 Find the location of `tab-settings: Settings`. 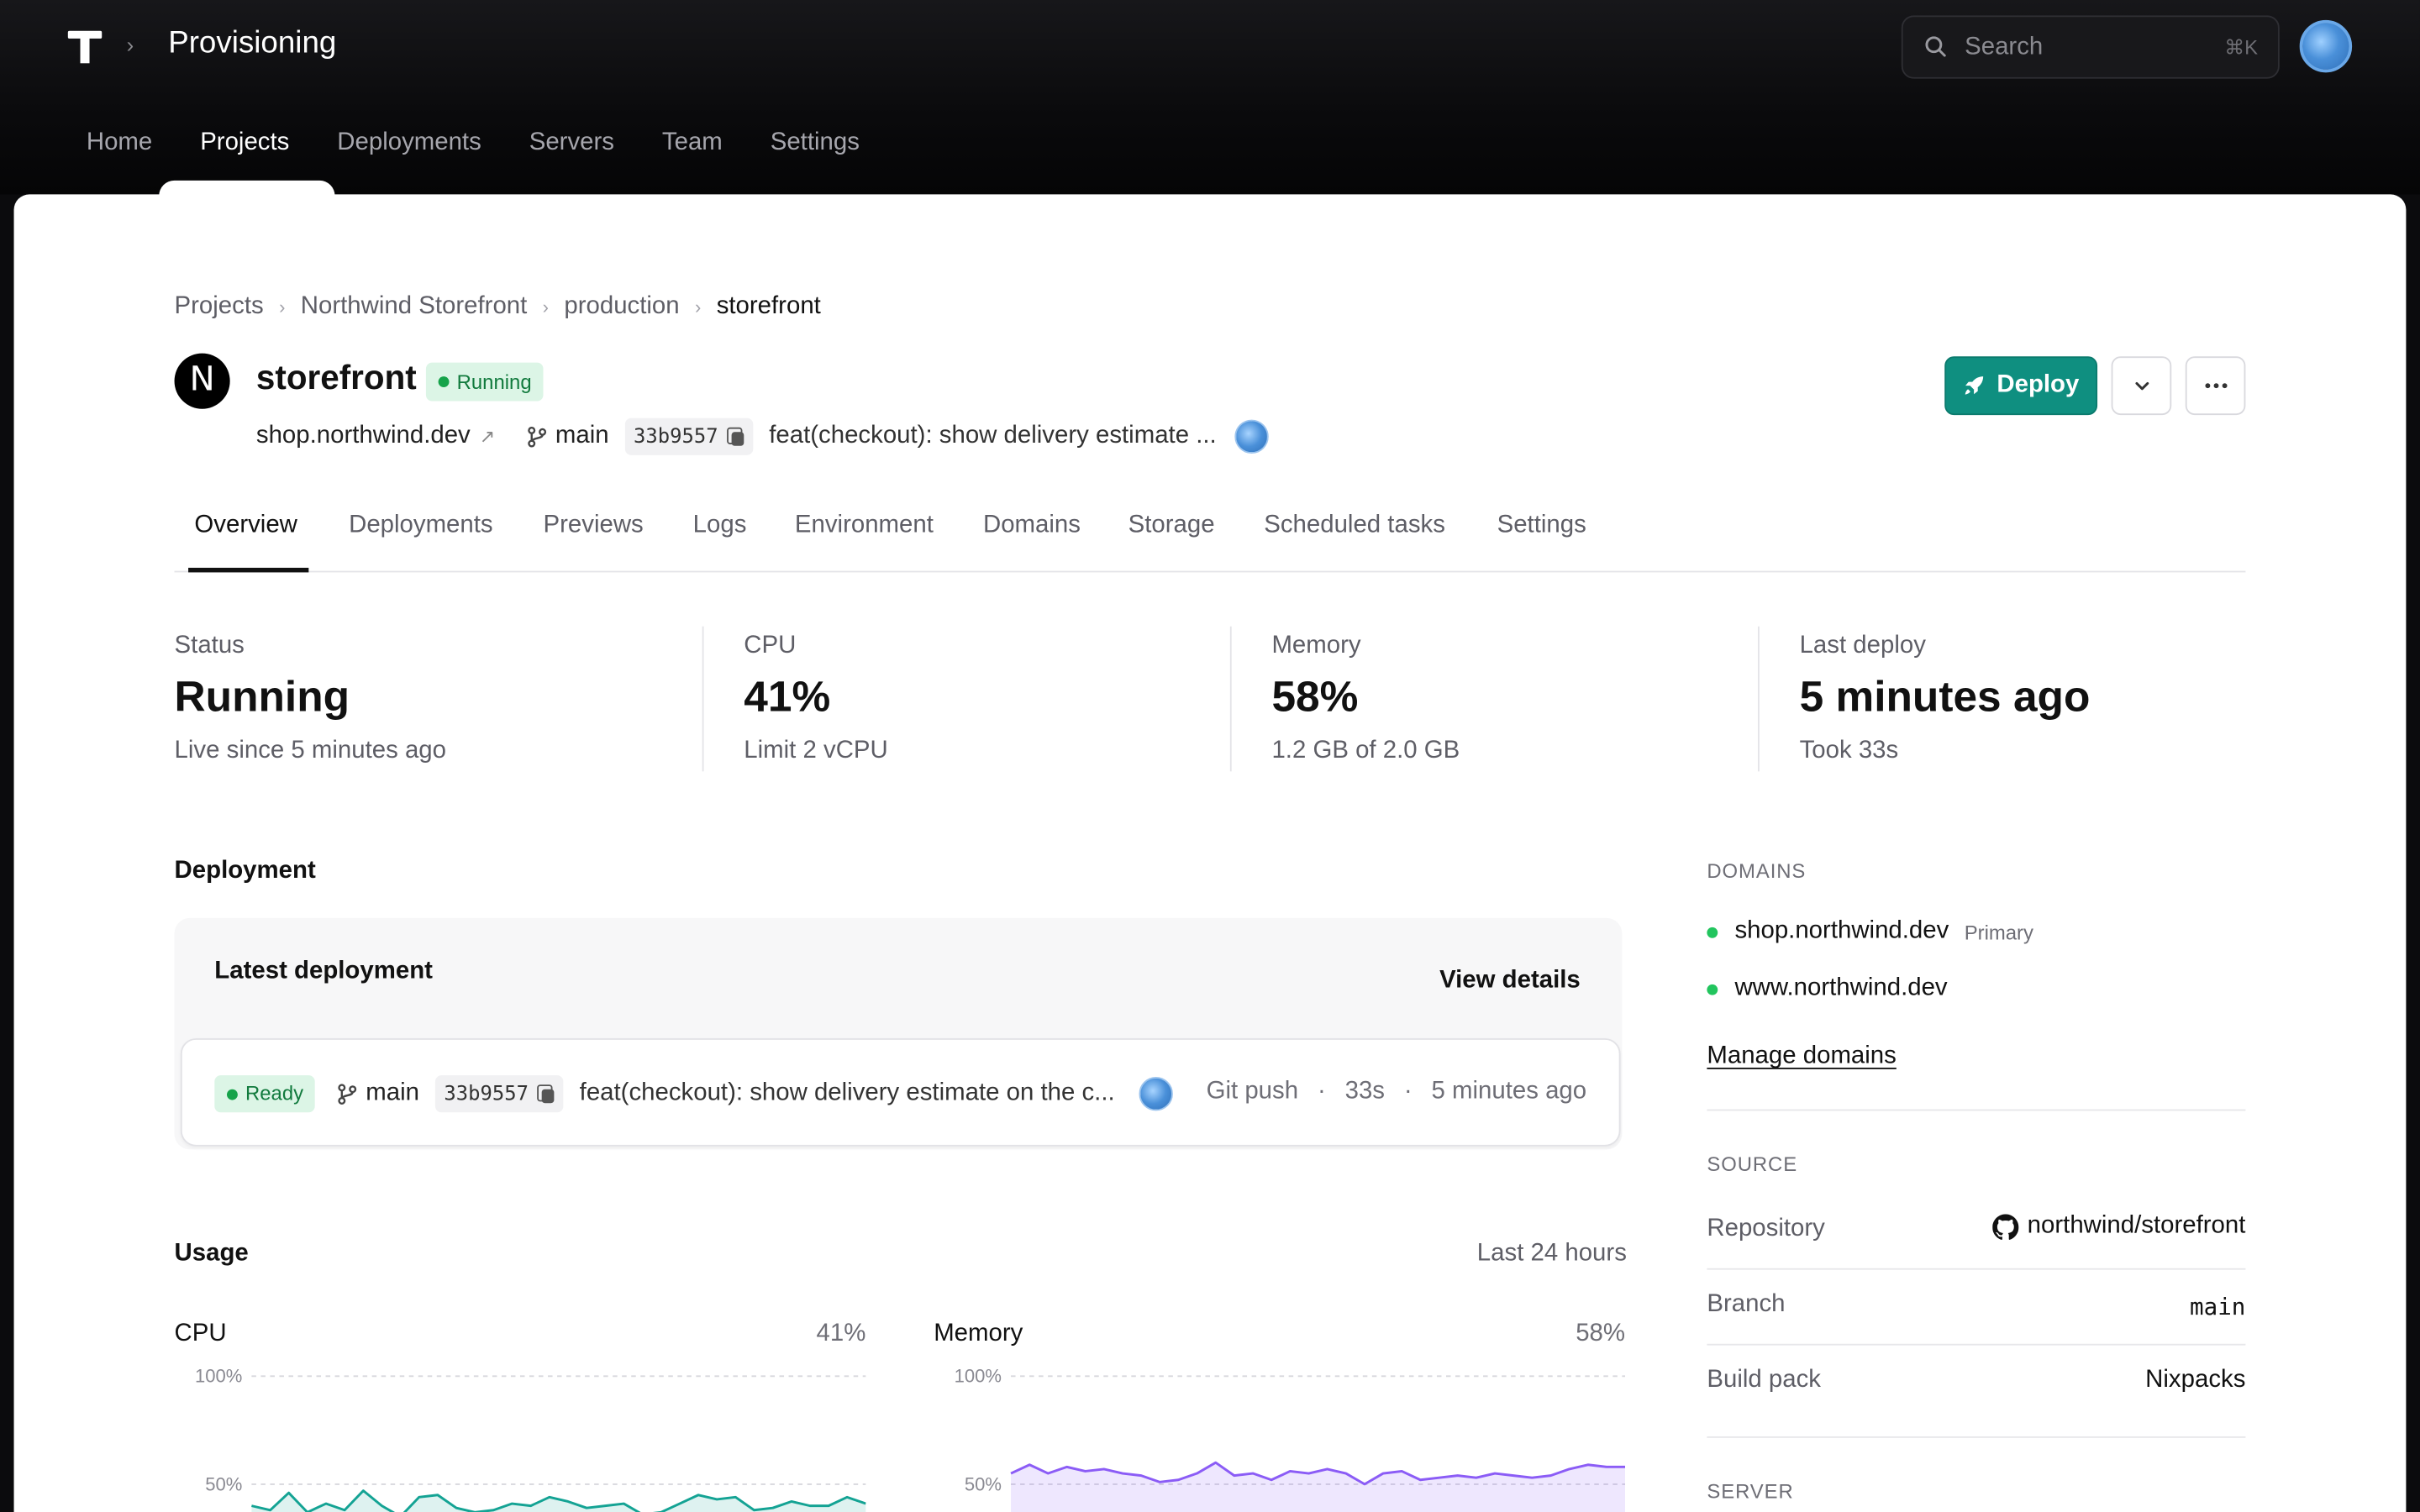

tab-settings: Settings is located at coordinates (1541, 526).